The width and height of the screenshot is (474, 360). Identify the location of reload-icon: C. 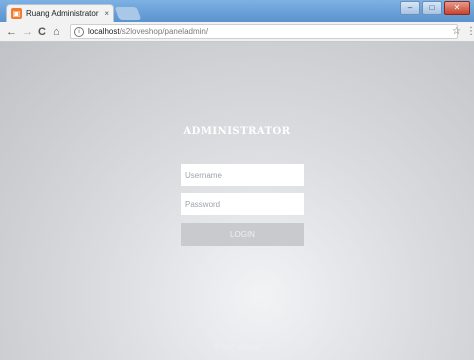
(42, 32).